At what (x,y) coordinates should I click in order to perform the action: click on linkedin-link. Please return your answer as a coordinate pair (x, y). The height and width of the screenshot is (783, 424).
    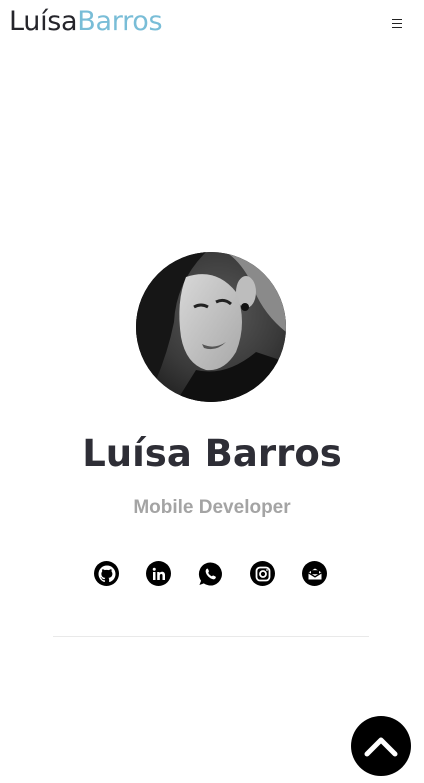
    Looking at the image, I should click on (158, 573).